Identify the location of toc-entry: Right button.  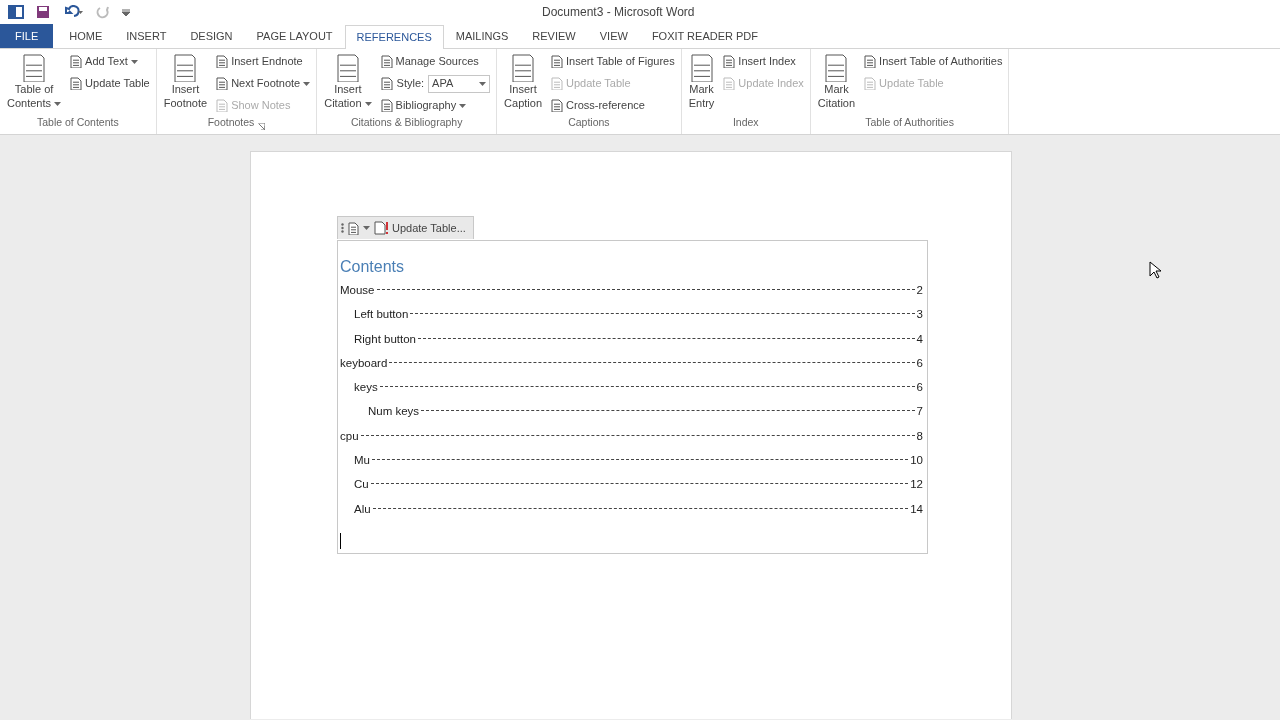
(385, 339).